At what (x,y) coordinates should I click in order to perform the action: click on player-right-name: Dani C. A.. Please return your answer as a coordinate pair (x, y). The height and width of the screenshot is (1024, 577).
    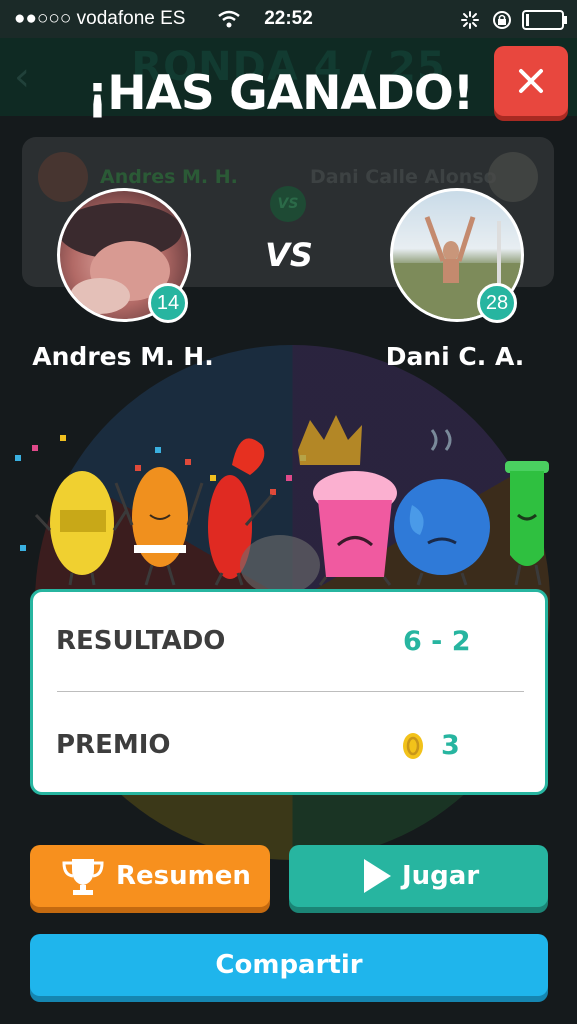
    Looking at the image, I should click on (455, 356).